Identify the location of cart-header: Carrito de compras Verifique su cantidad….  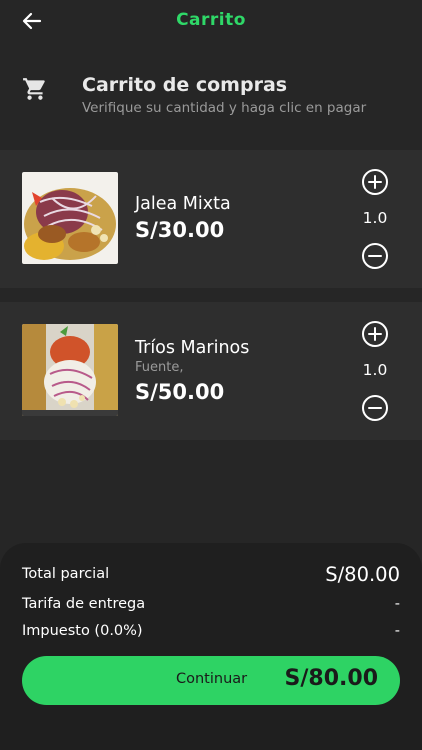
(211, 102).